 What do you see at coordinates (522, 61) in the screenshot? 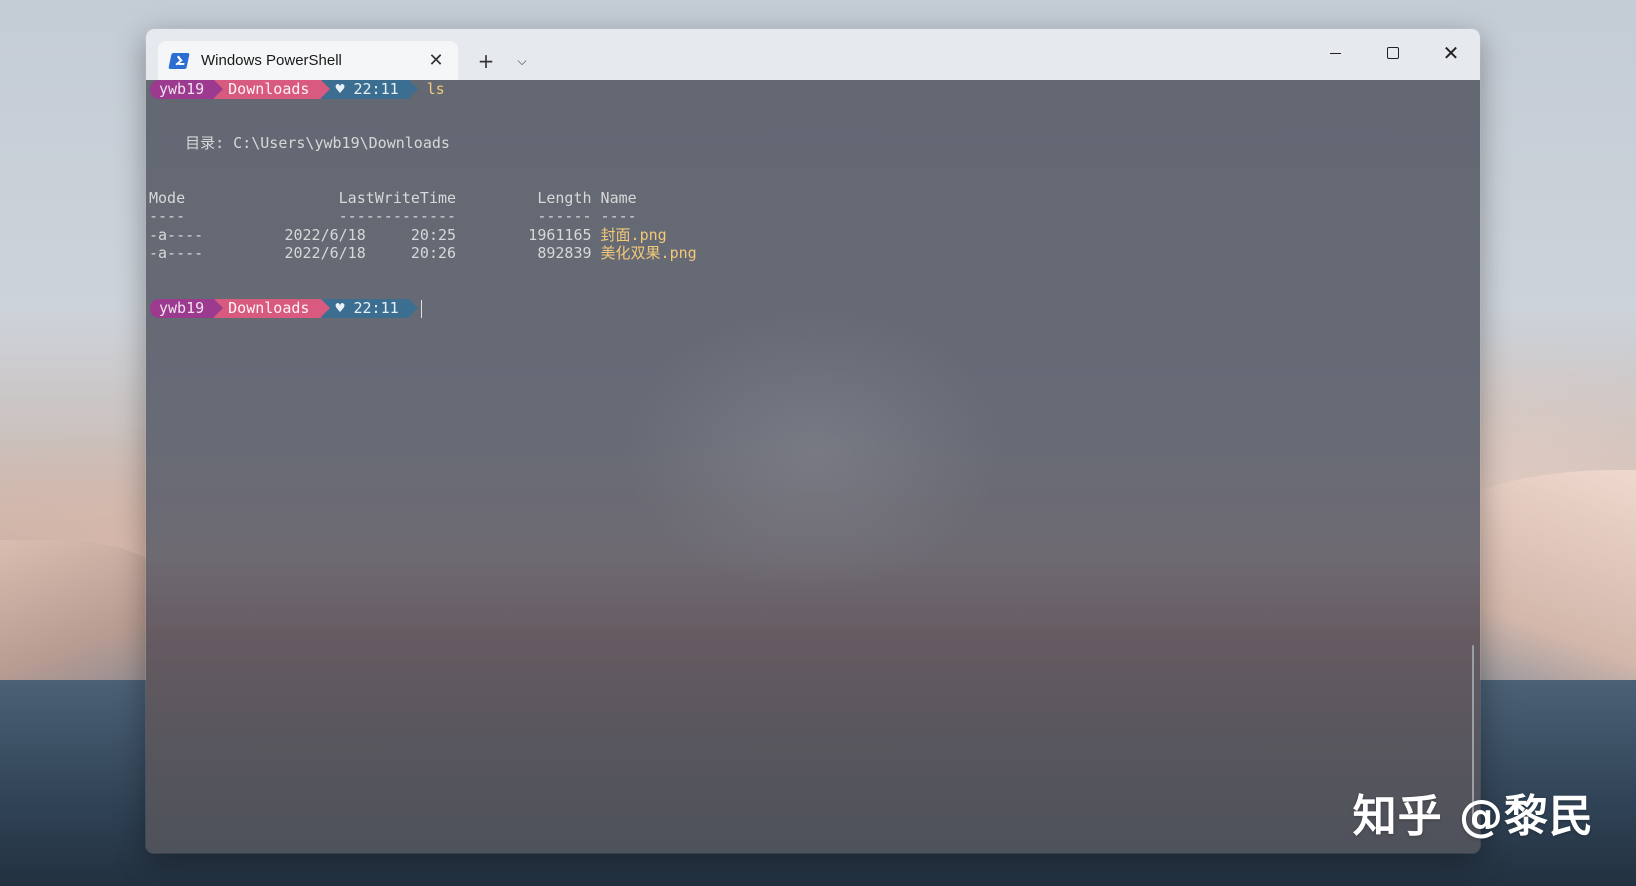
I see `tab-dropdown-button: ⌵` at bounding box center [522, 61].